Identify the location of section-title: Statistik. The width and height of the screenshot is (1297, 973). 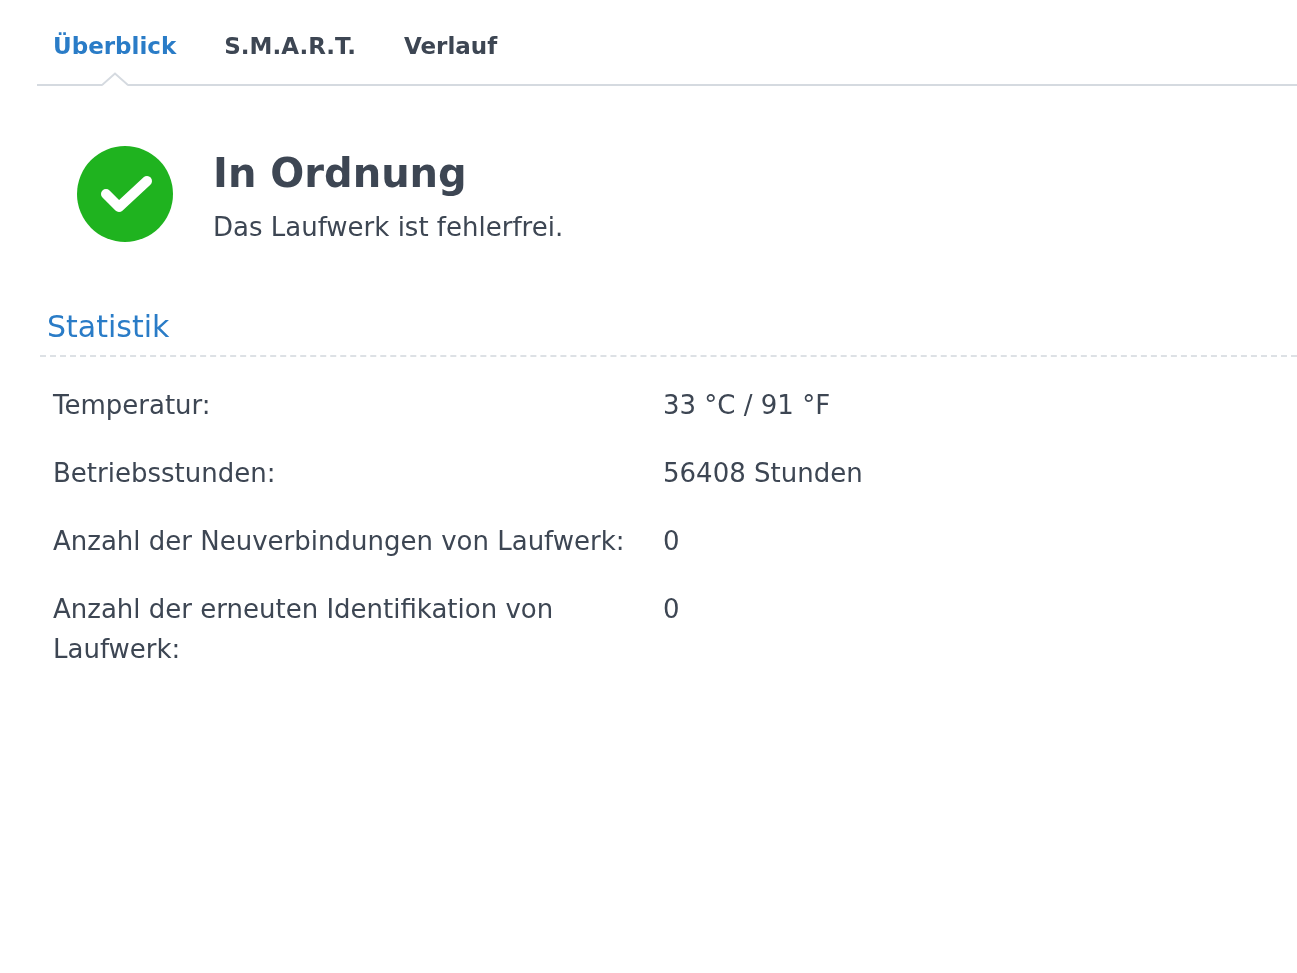
(668, 333).